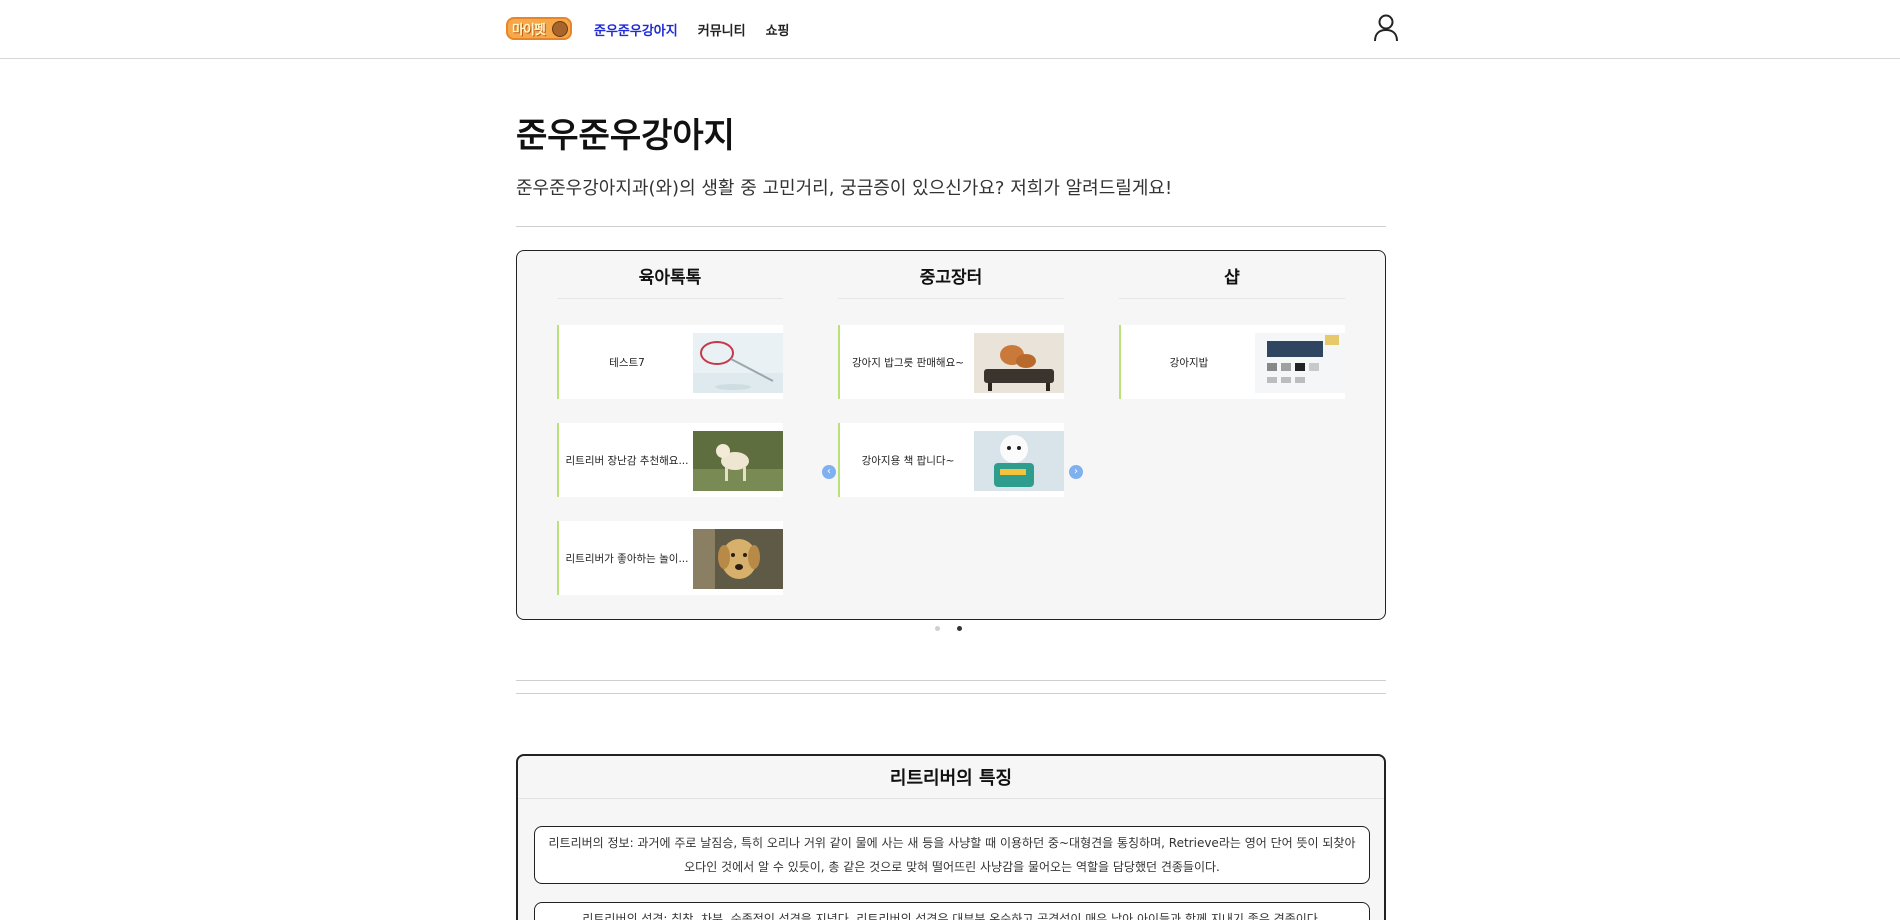 This screenshot has height=920, width=1900. I want to click on brand-logo: 마이펫, so click(539, 28).